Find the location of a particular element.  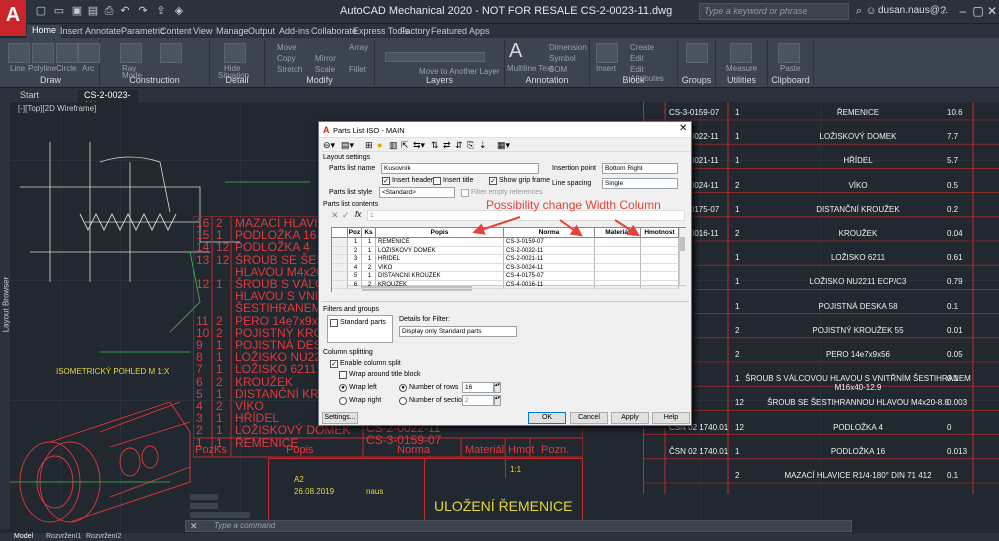

cancel-formula-icon: ✕ is located at coordinates (335, 215).